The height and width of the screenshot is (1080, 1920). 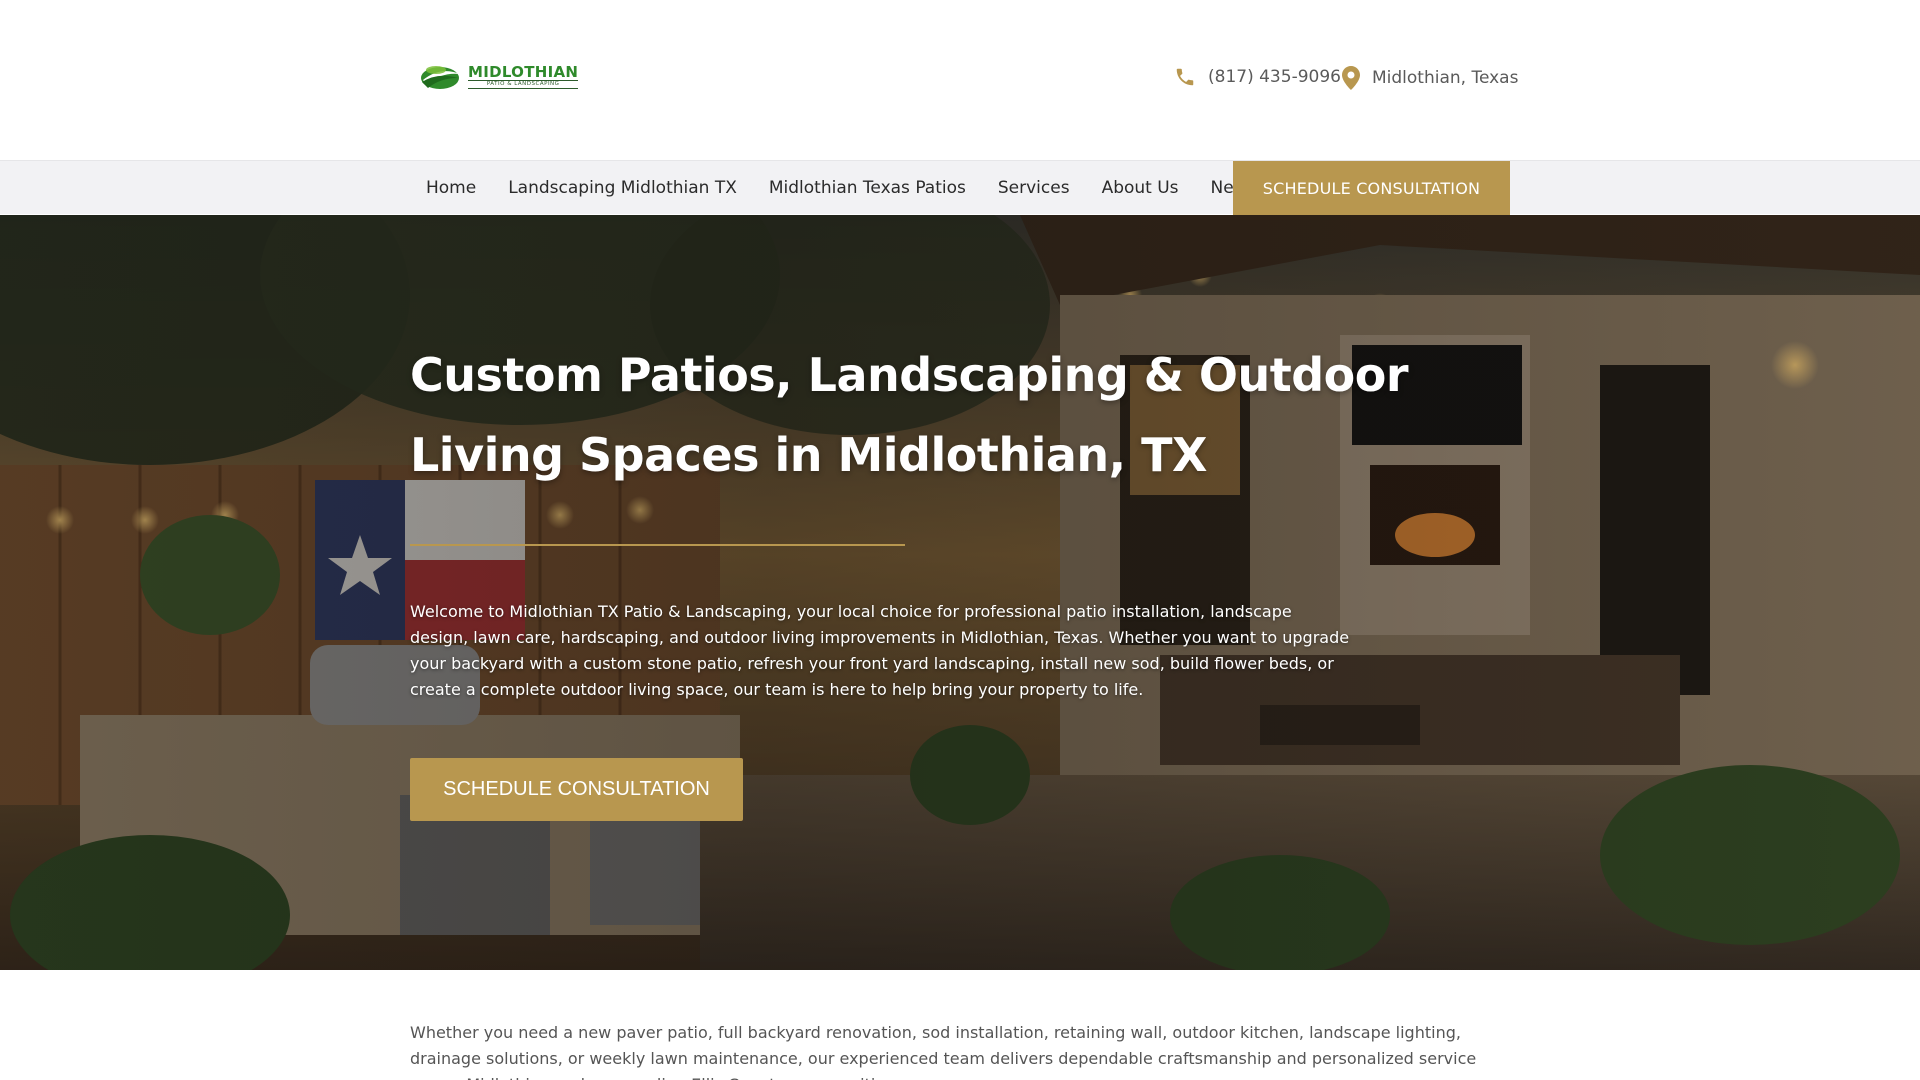 I want to click on nav-item-patios: Midlothian Texas Patios, so click(x=867, y=188).